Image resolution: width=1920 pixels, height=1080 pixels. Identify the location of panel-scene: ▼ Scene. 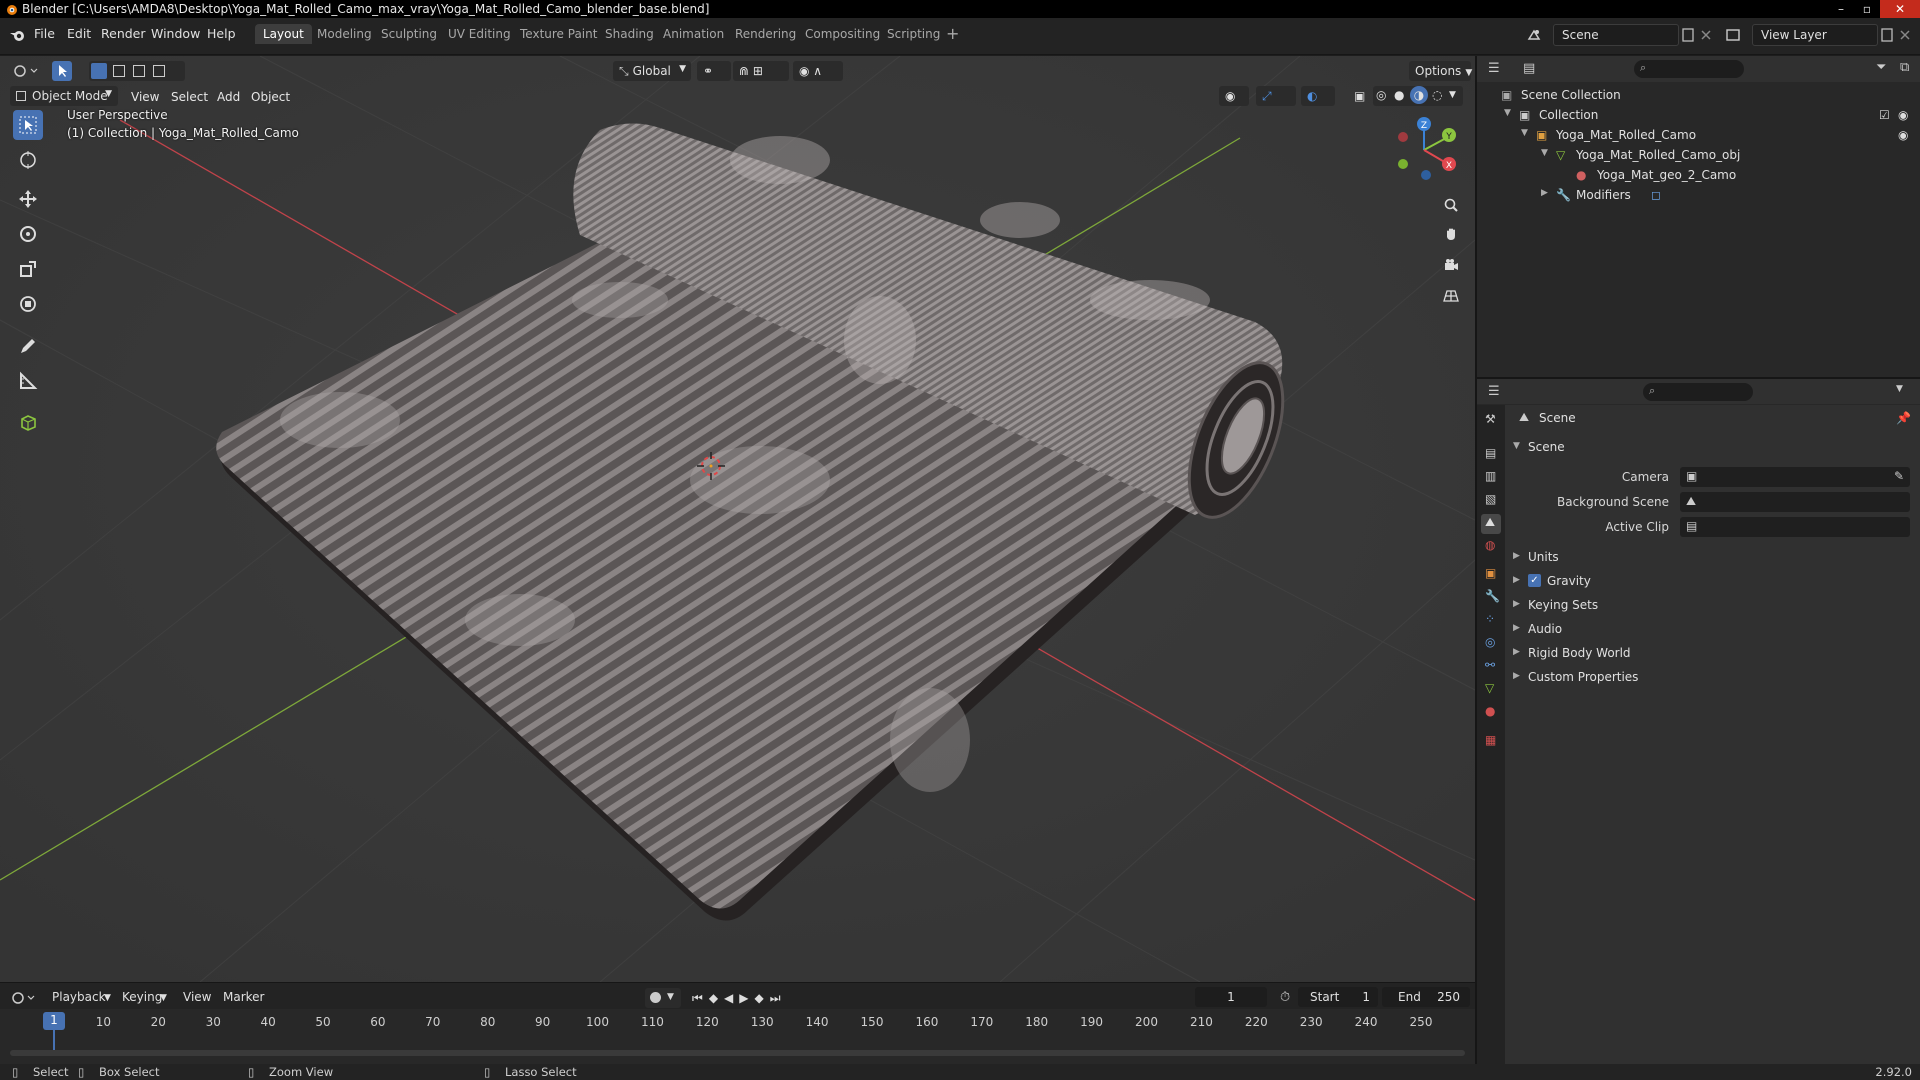
(1711, 448).